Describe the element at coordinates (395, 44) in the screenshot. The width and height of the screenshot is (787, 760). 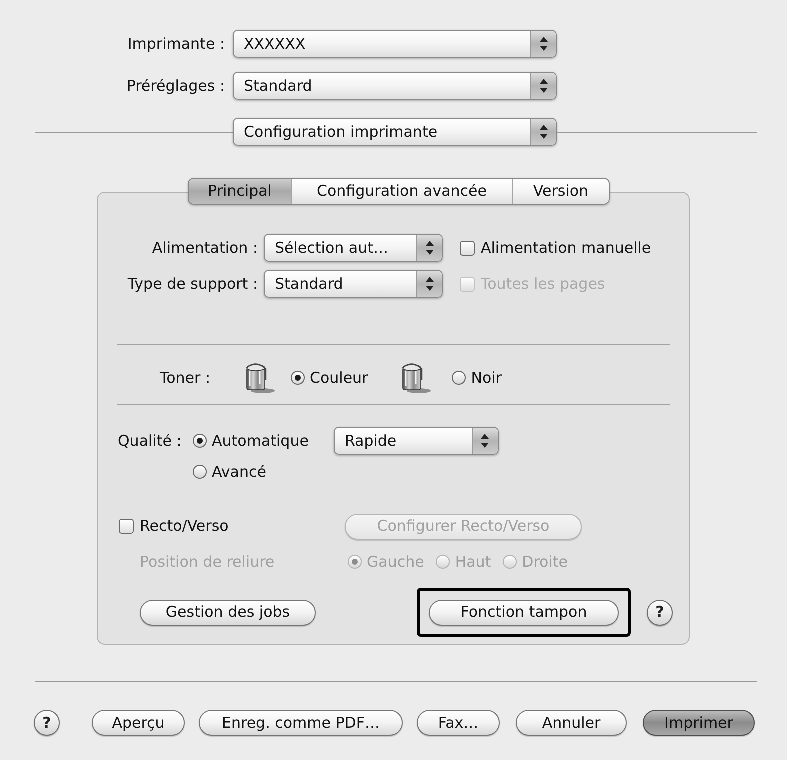
I see `popup-menu: XXXXXX` at that location.